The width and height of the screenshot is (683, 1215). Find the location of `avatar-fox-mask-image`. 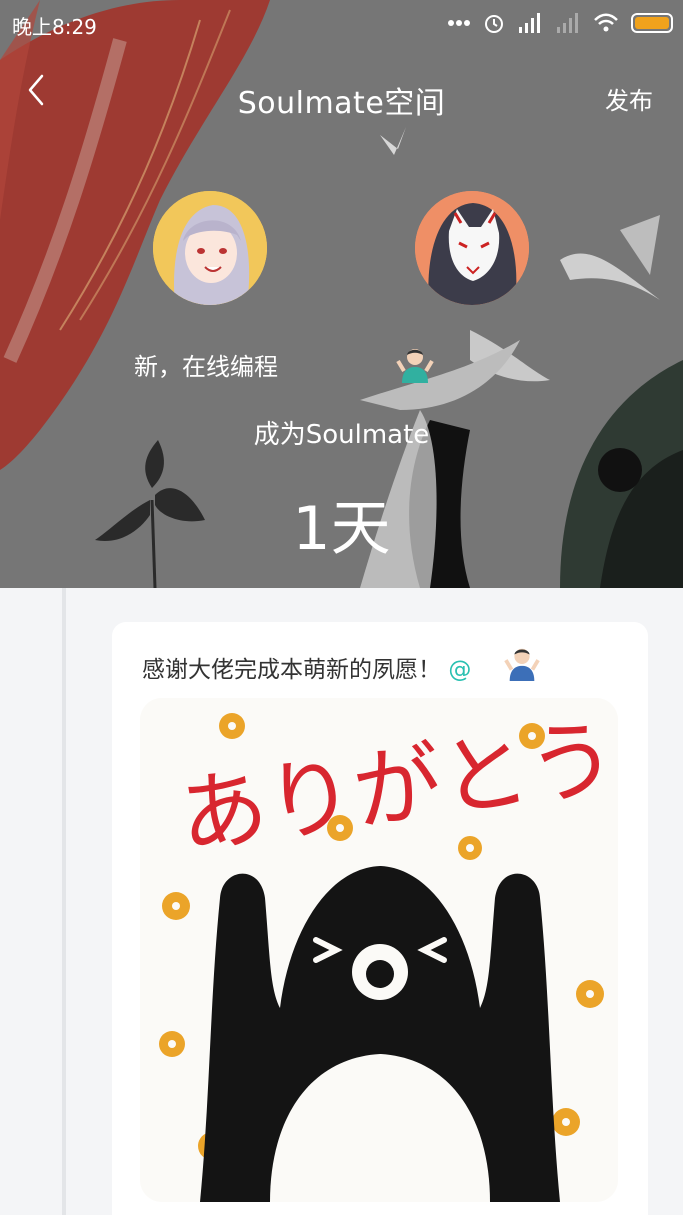

avatar-fox-mask-image is located at coordinates (472, 248).